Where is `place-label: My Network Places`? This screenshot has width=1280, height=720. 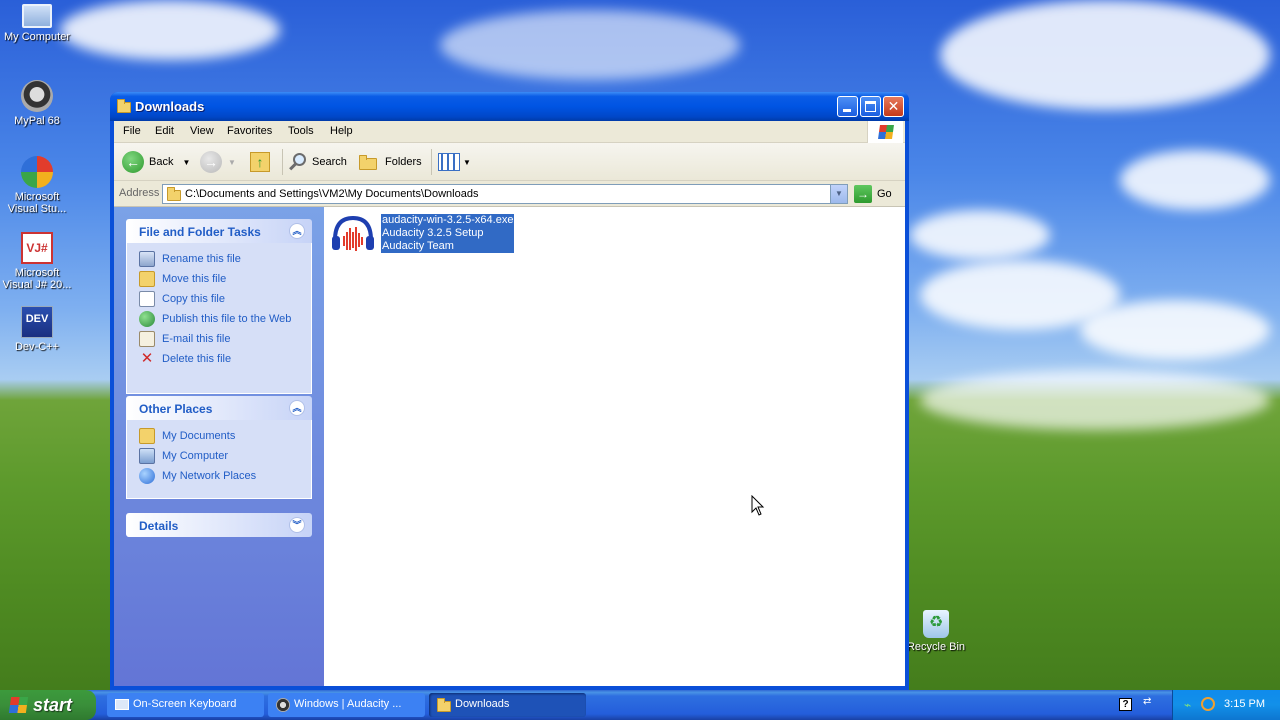
place-label: My Network Places is located at coordinates (209, 476).